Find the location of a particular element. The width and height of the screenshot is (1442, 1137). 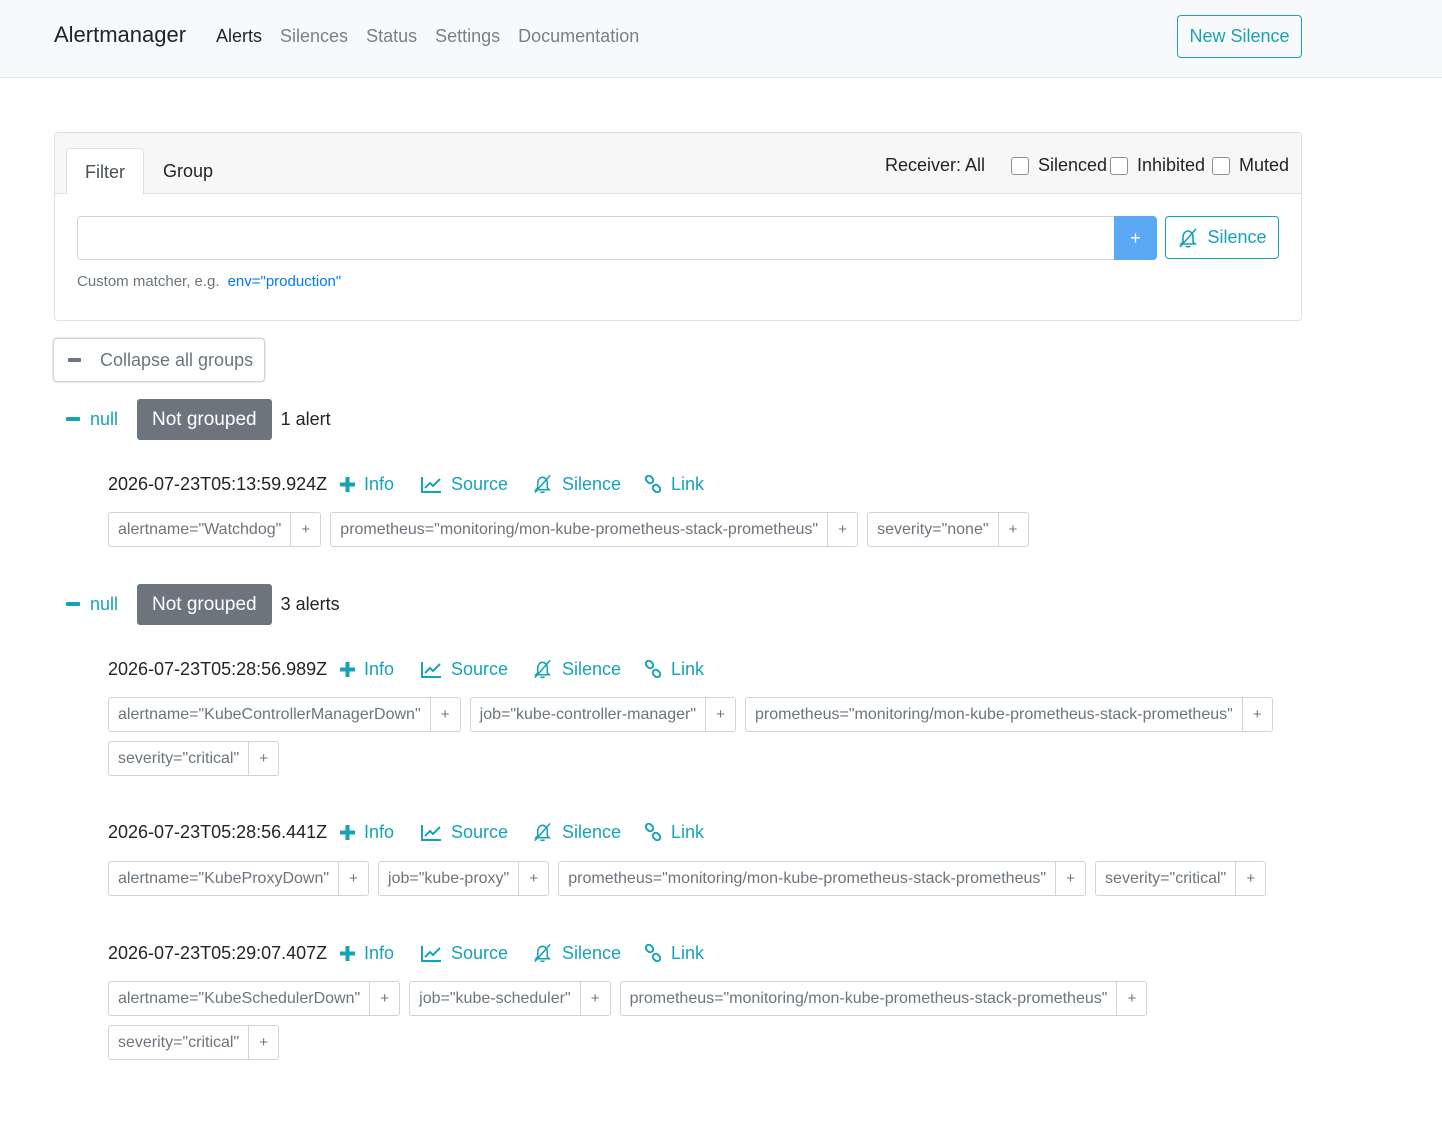

label-chip: job="kube-proxy" + is located at coordinates (464, 878).